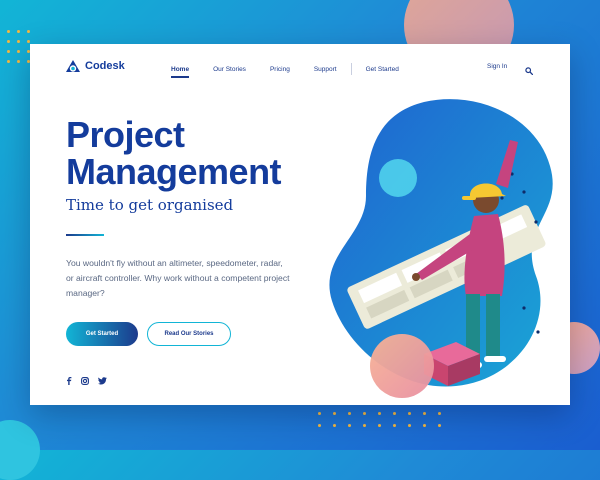 The width and height of the screenshot is (600, 480). Describe the element at coordinates (85, 235) in the screenshot. I see `accent-divider` at that location.